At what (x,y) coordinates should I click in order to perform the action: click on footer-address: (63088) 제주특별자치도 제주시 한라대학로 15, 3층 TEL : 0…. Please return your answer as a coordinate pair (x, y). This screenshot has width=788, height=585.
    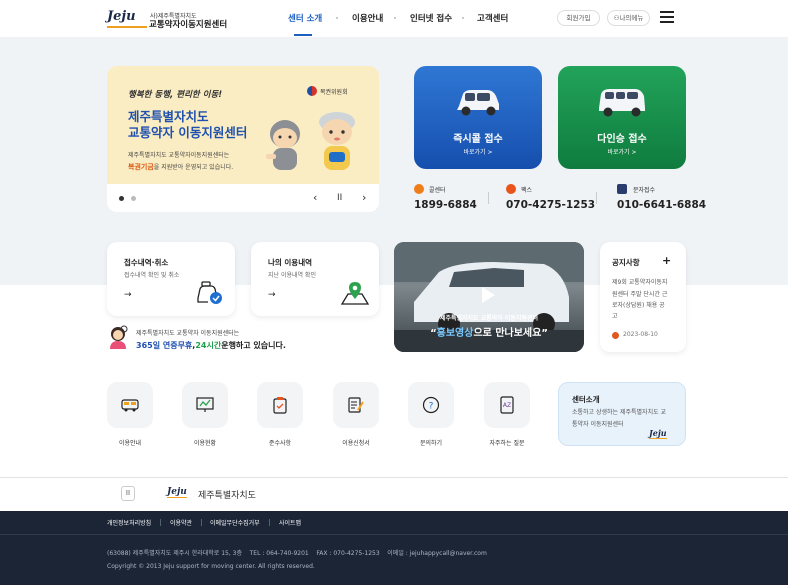
    Looking at the image, I should click on (297, 553).